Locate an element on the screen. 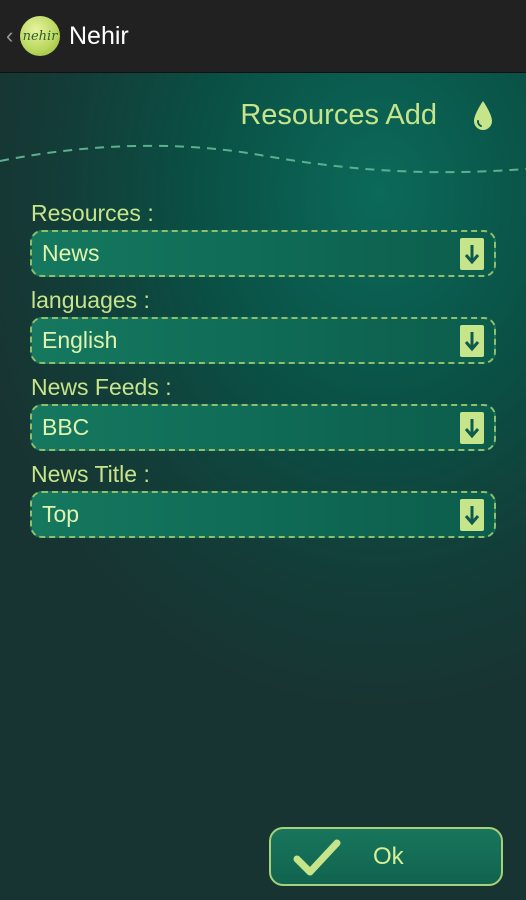 This screenshot has height=900, width=526. resources-dropdown: News is located at coordinates (263, 253).